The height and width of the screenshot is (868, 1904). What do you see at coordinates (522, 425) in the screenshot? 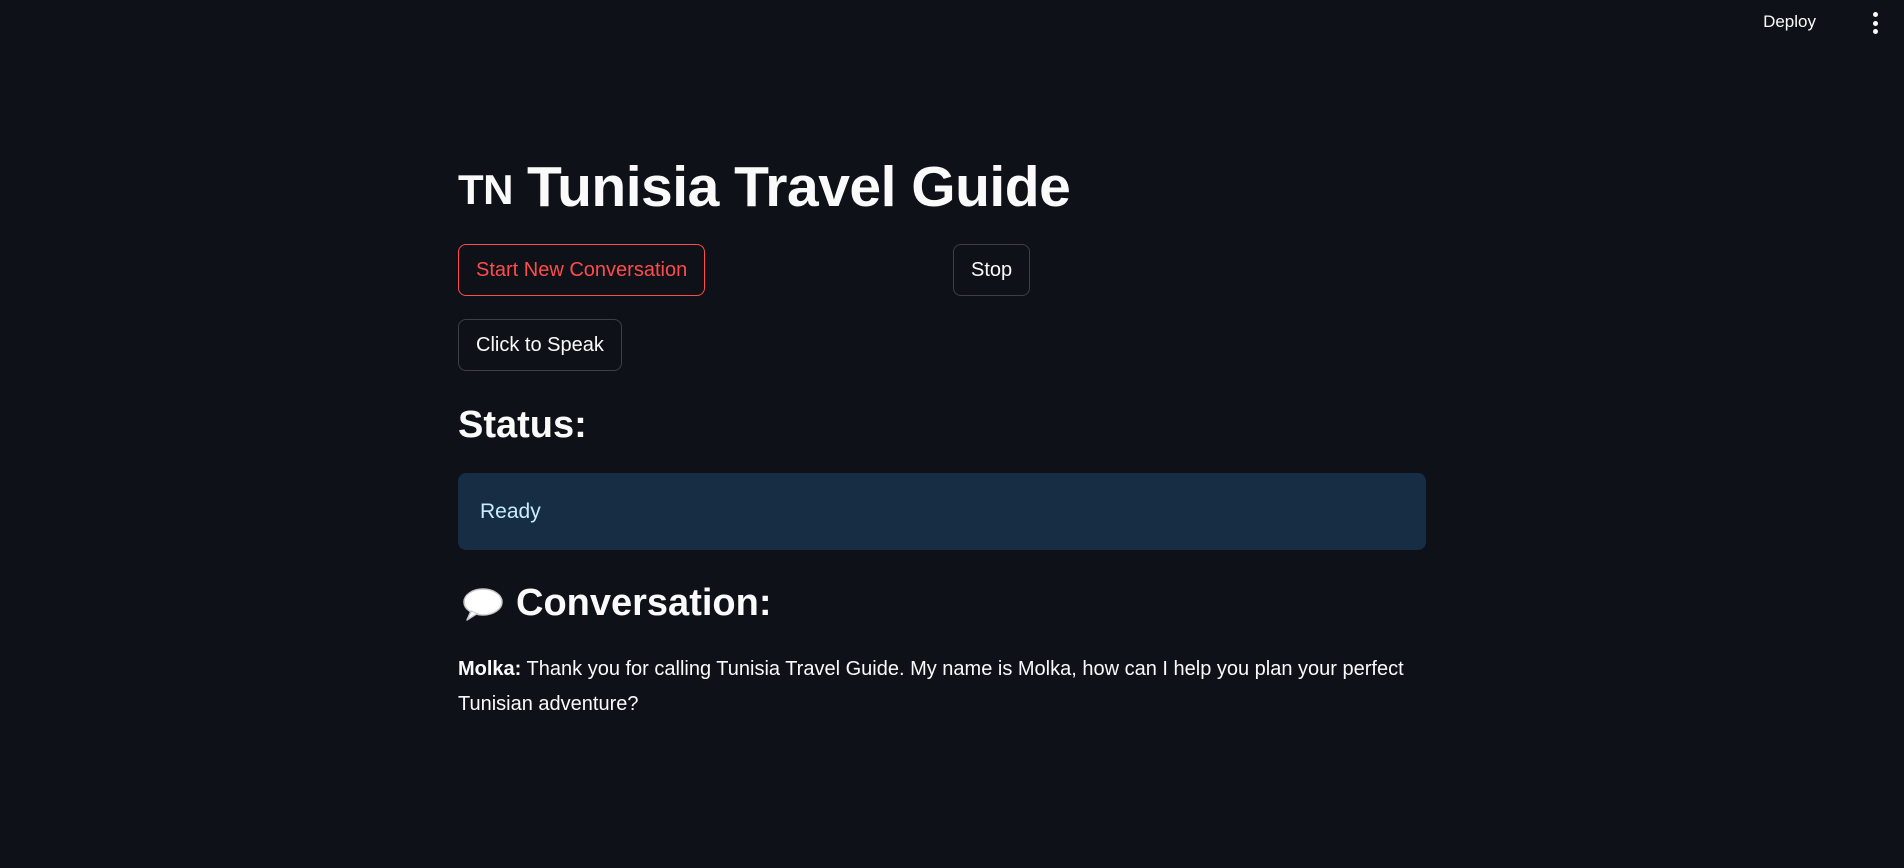
I see `status-heading: Status:` at bounding box center [522, 425].